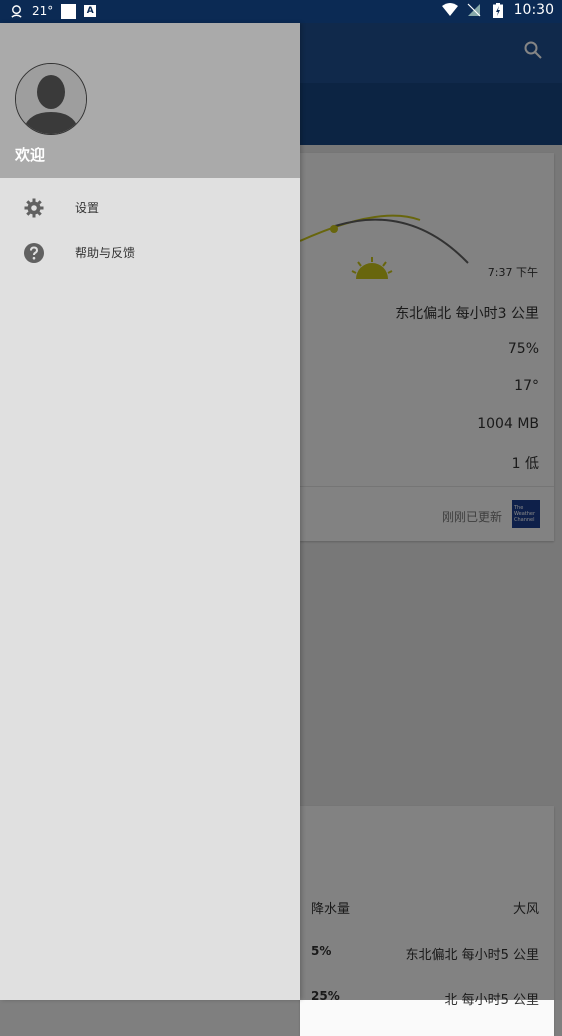 The width and height of the screenshot is (562, 1036). Describe the element at coordinates (150, 253) in the screenshot. I see `drawer-item-help: 帮助与反馈` at that location.